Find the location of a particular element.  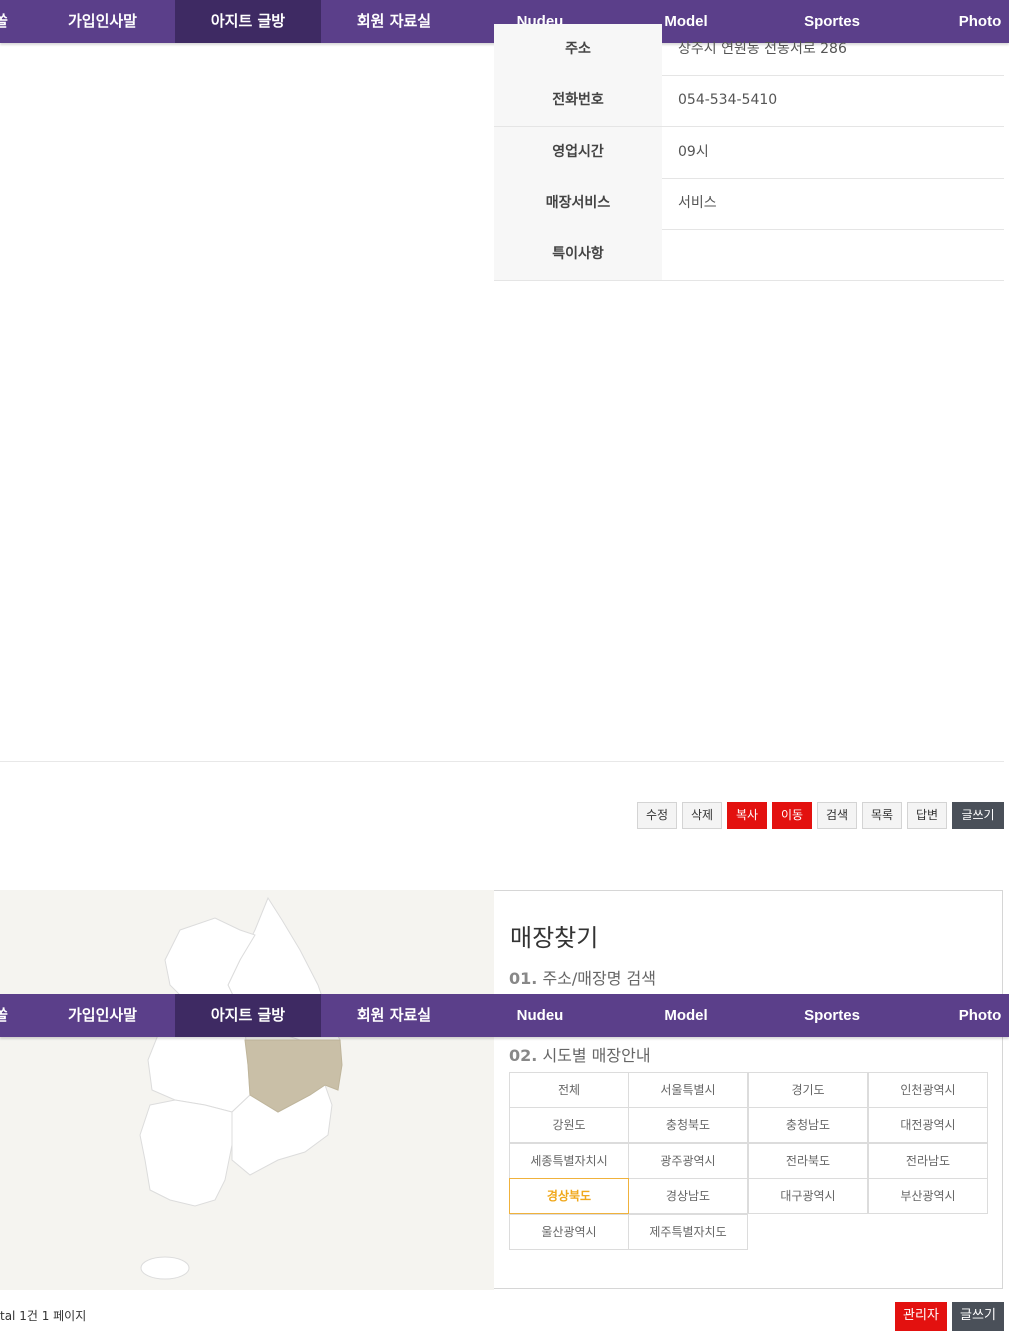

korea-map is located at coordinates (247, 1090).